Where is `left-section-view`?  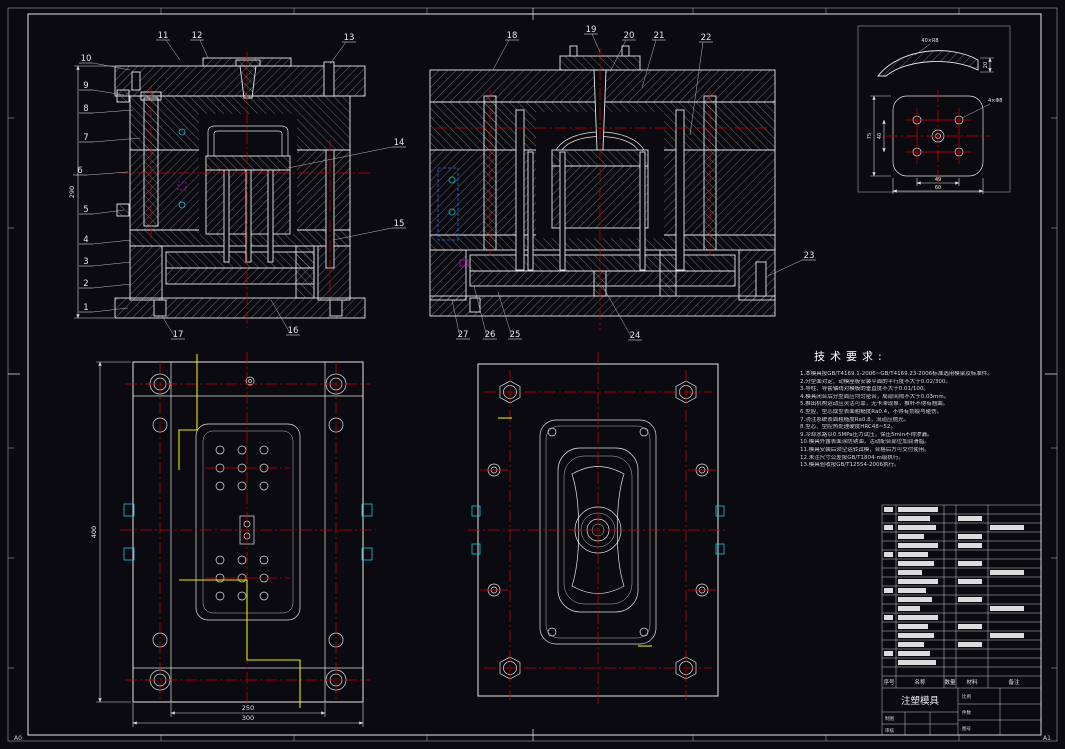
left-section-view is located at coordinates (243, 190).